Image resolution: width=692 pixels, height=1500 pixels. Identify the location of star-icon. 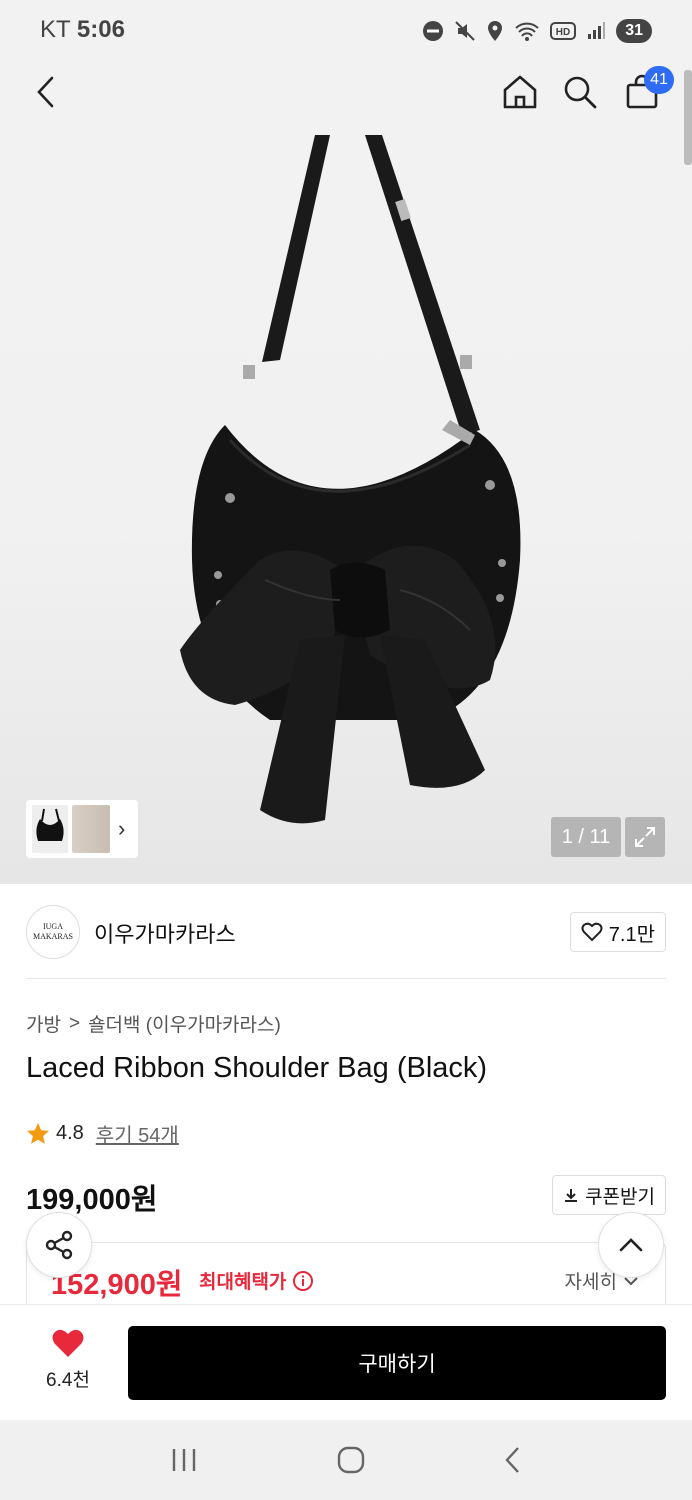
(38, 1133).